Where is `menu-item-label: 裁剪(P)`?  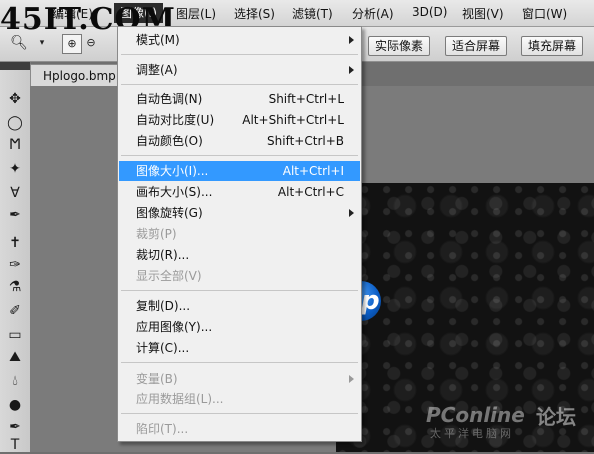 menu-item-label: 裁剪(P) is located at coordinates (156, 234).